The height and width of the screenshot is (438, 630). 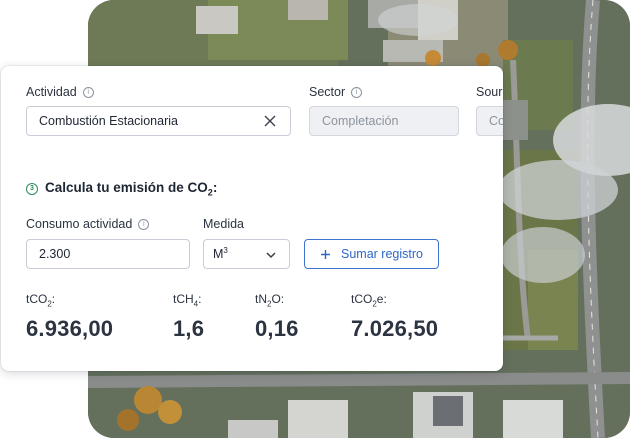 I want to click on medida-value-sup: 3, so click(x=225, y=251).